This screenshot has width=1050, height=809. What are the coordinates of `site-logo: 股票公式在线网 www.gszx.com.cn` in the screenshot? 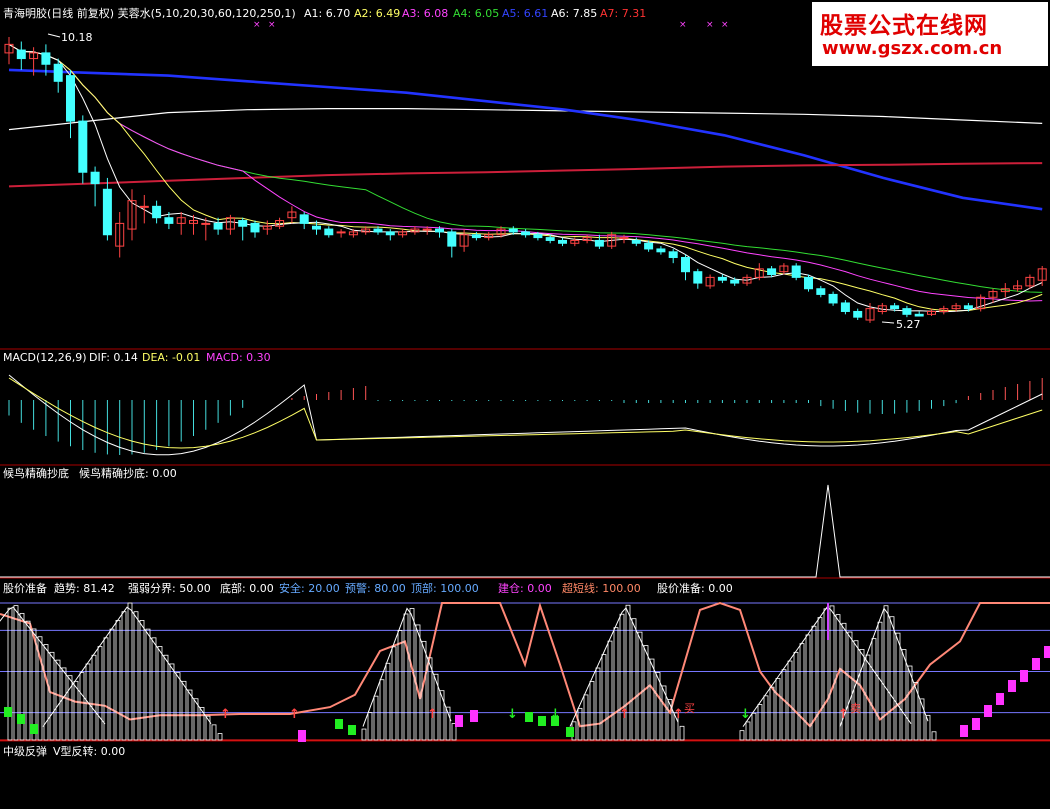 It's located at (930, 34).